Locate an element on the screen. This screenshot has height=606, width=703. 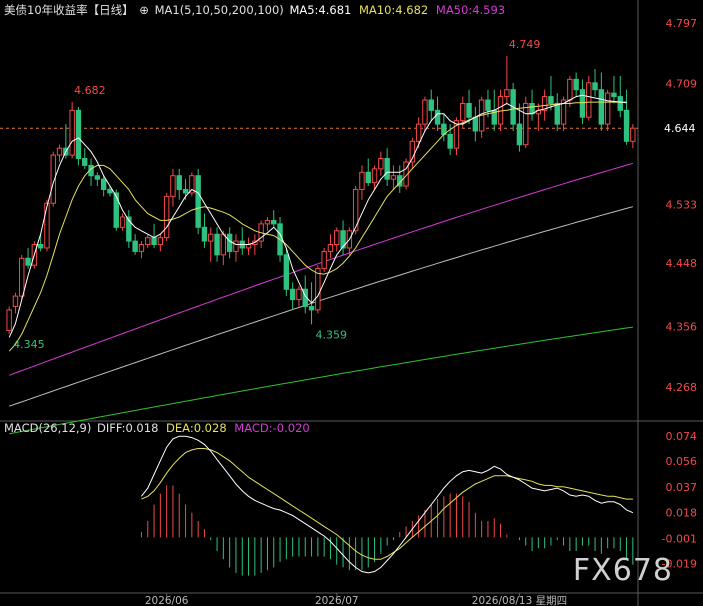
ma10-value: MA10:4.682 is located at coordinates (394, 10).